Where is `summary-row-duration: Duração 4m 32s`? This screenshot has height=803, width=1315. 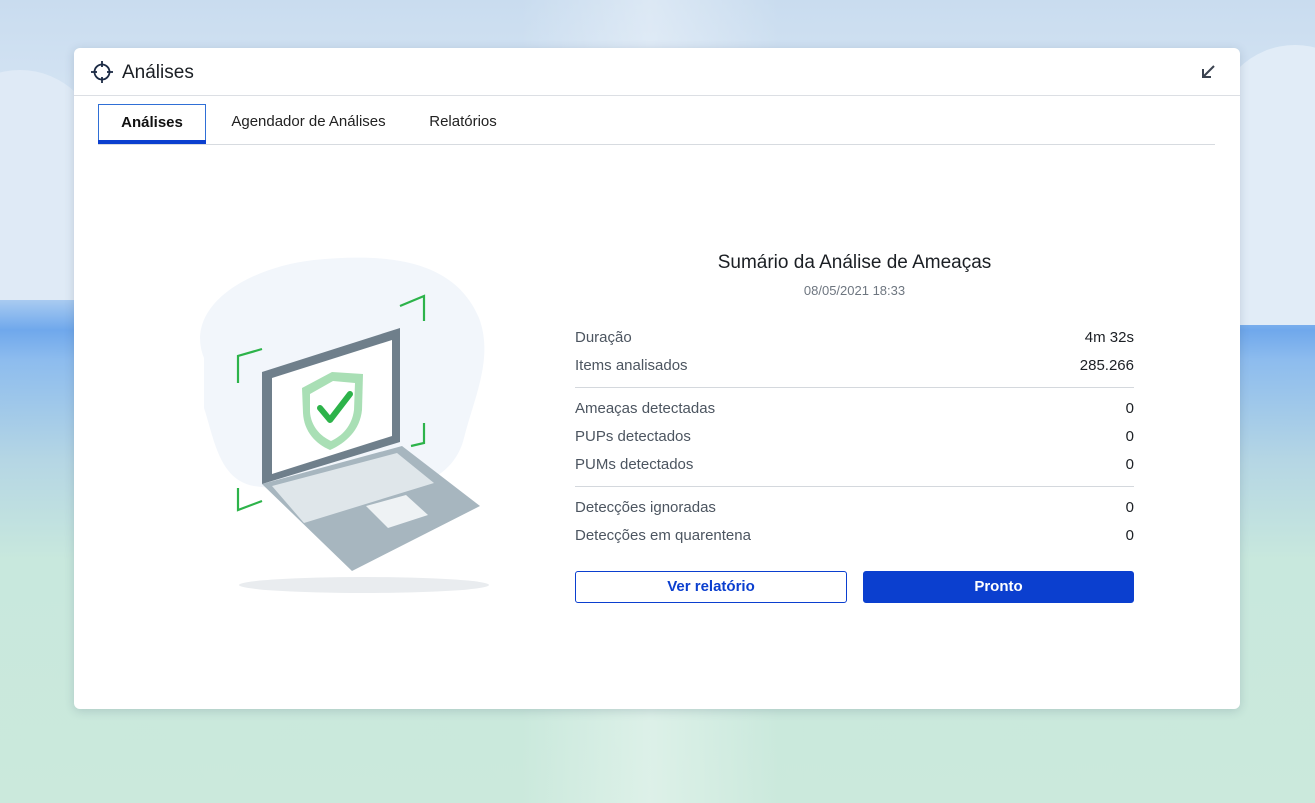
summary-row-duration: Duração 4m 32s is located at coordinates (854, 338).